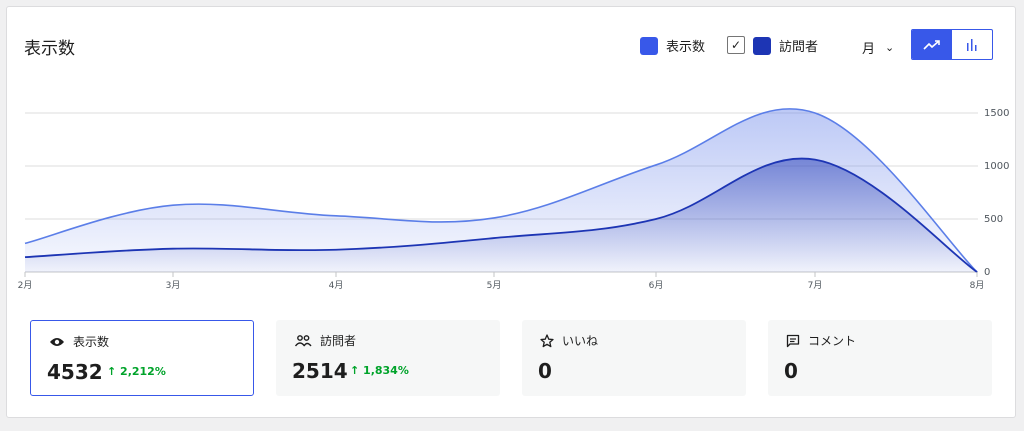  Describe the element at coordinates (832, 341) in the screenshot. I see `stat-card-label: コメント` at that location.